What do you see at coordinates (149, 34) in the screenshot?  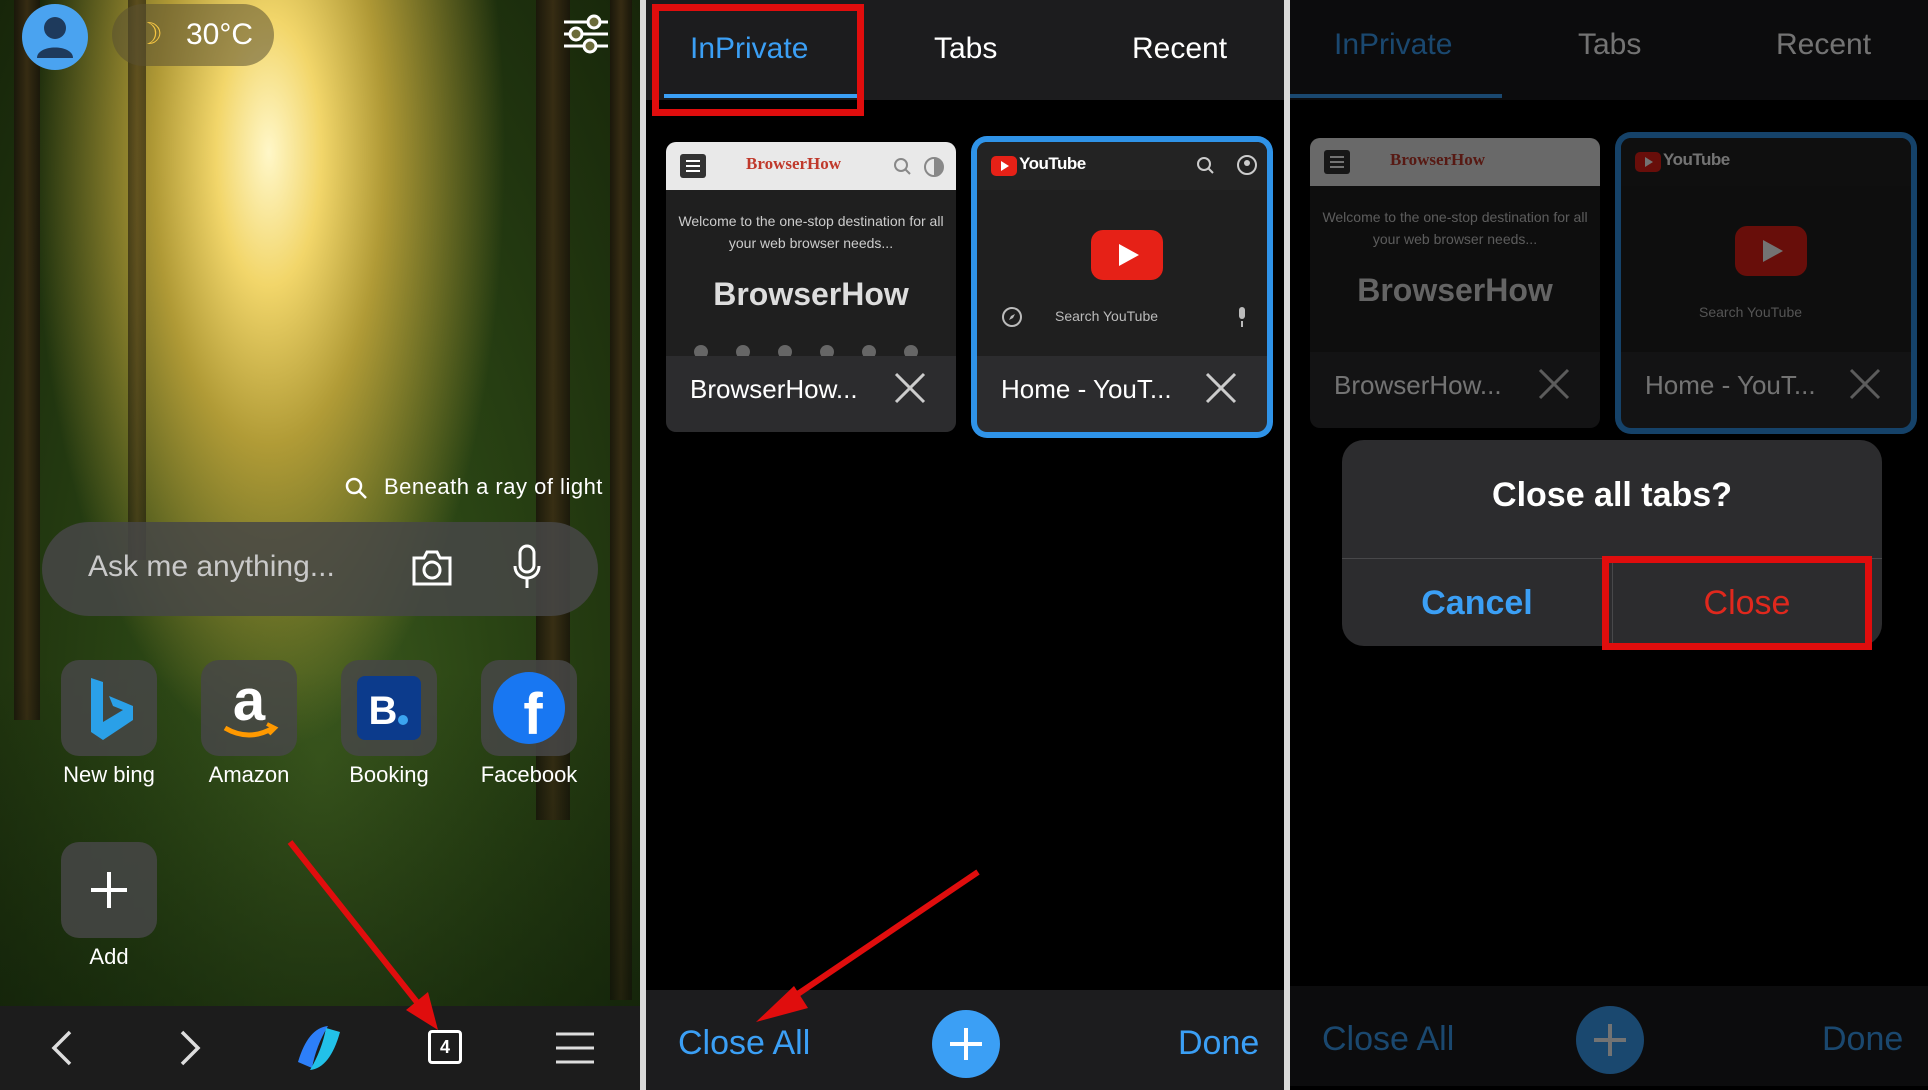 I see `moon-icon: ☽` at bounding box center [149, 34].